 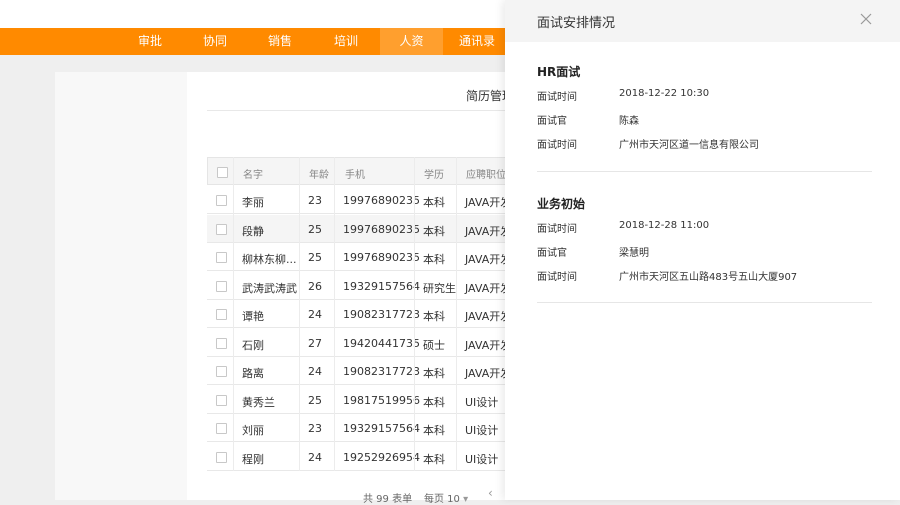 What do you see at coordinates (664, 93) in the screenshot?
I see `field-value: 2018-12-22 10:30` at bounding box center [664, 93].